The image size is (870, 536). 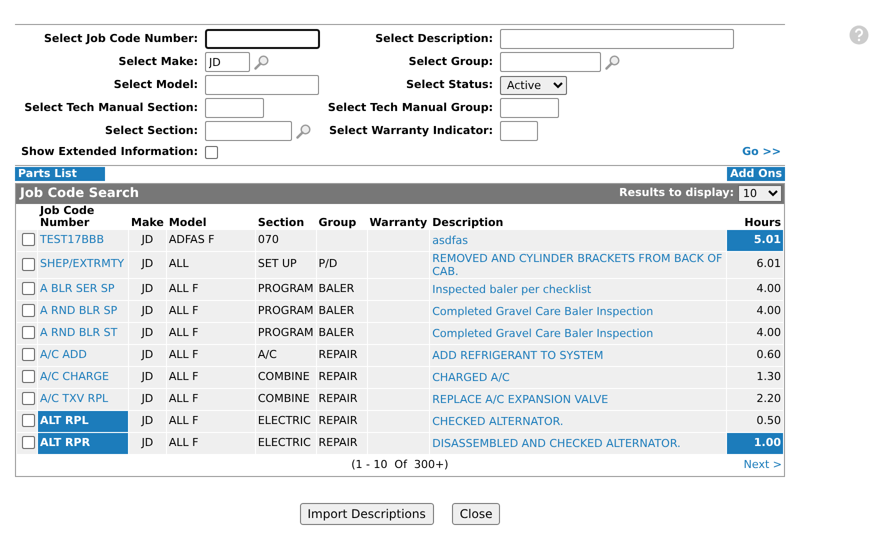 I want to click on table-cell: 4.00, so click(x=755, y=333).